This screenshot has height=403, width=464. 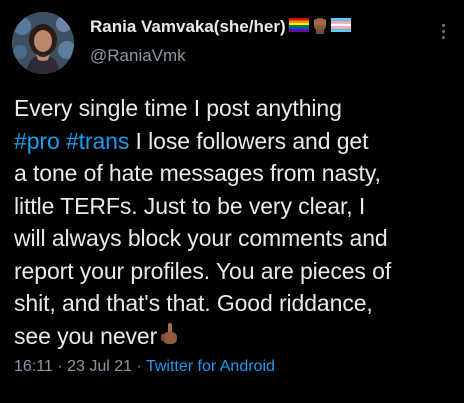 I want to click on tweet-line: shit, and that's that. Good riddance,, so click(x=193, y=303).